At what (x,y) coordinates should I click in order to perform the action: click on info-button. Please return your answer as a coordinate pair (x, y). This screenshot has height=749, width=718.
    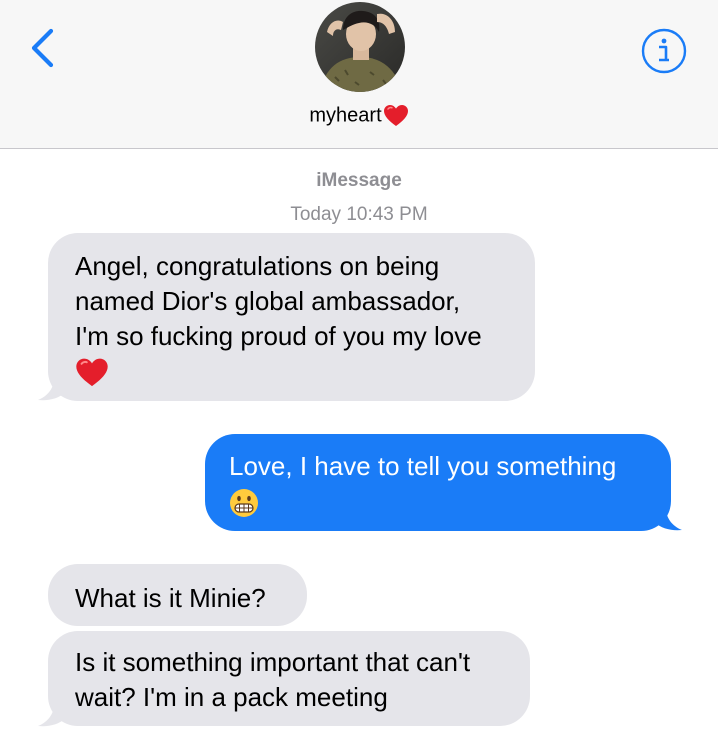
    Looking at the image, I should click on (664, 51).